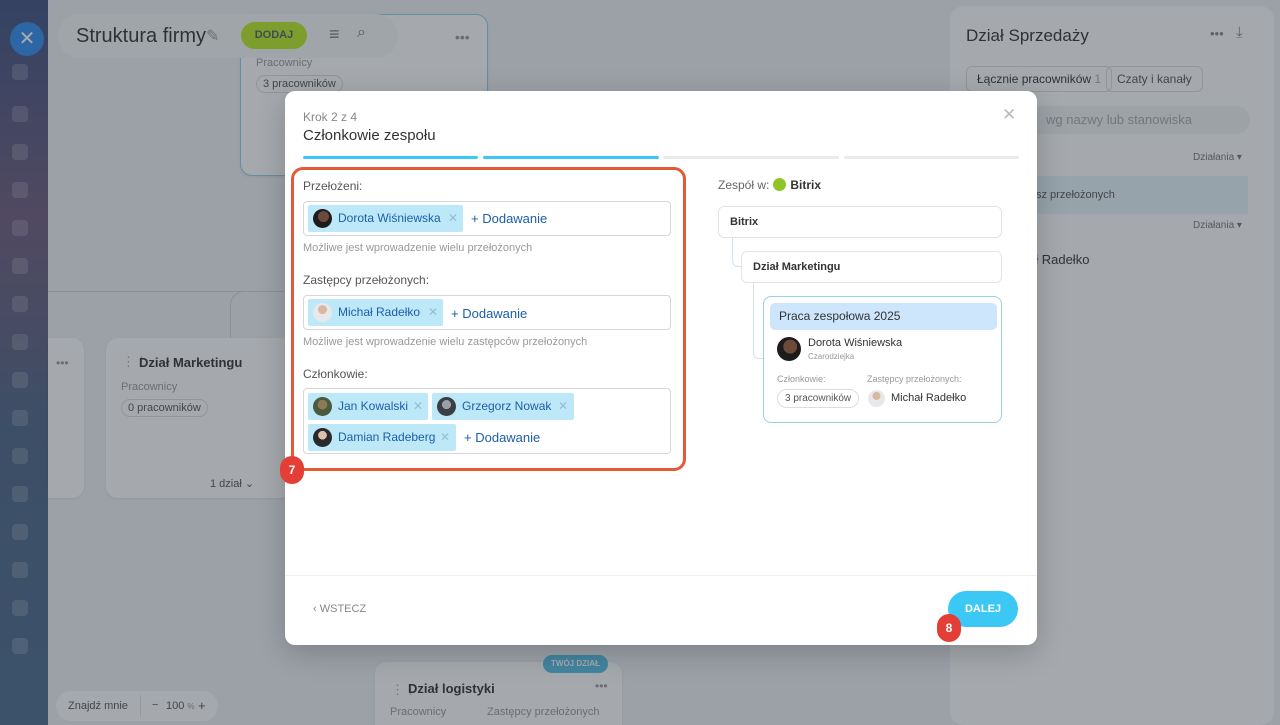 The height and width of the screenshot is (725, 1280). I want to click on deputy-name: Michał Radełko, so click(929, 398).